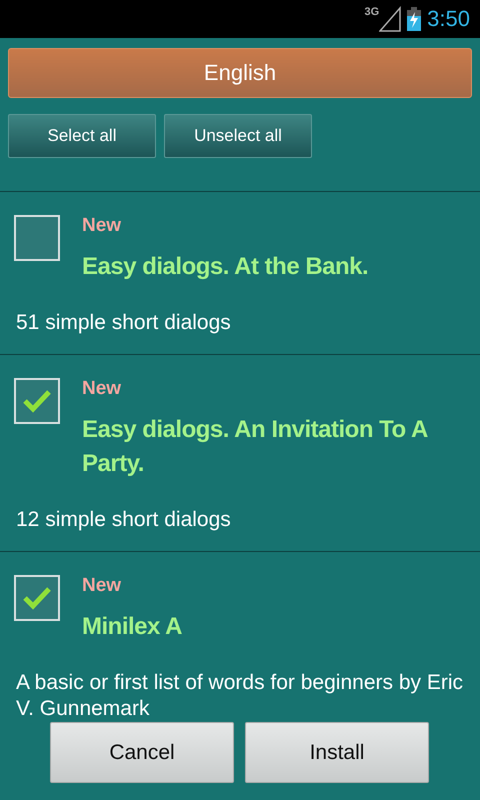  What do you see at coordinates (414, 19) in the screenshot?
I see `battery-charging-icon` at bounding box center [414, 19].